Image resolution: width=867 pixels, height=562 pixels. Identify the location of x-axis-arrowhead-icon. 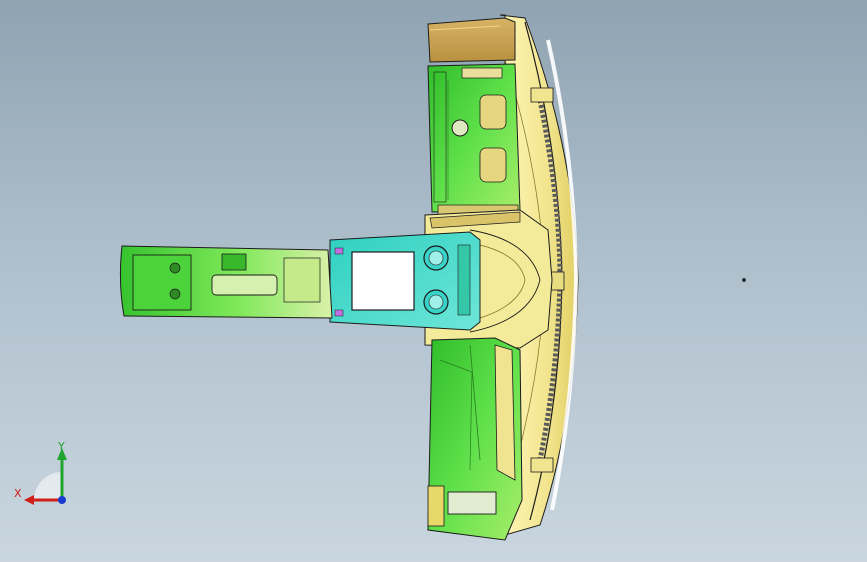
(29, 500).